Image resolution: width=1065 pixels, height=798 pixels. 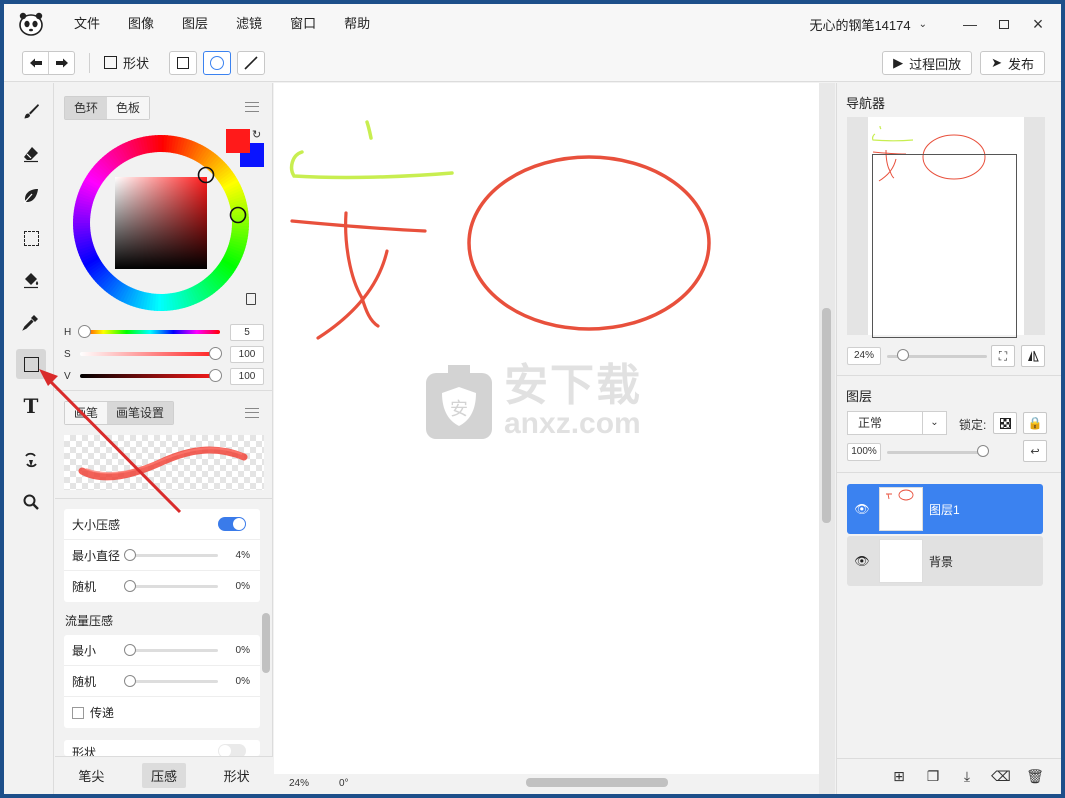 What do you see at coordinates (215, 375) in the screenshot?
I see `value-knob` at bounding box center [215, 375].